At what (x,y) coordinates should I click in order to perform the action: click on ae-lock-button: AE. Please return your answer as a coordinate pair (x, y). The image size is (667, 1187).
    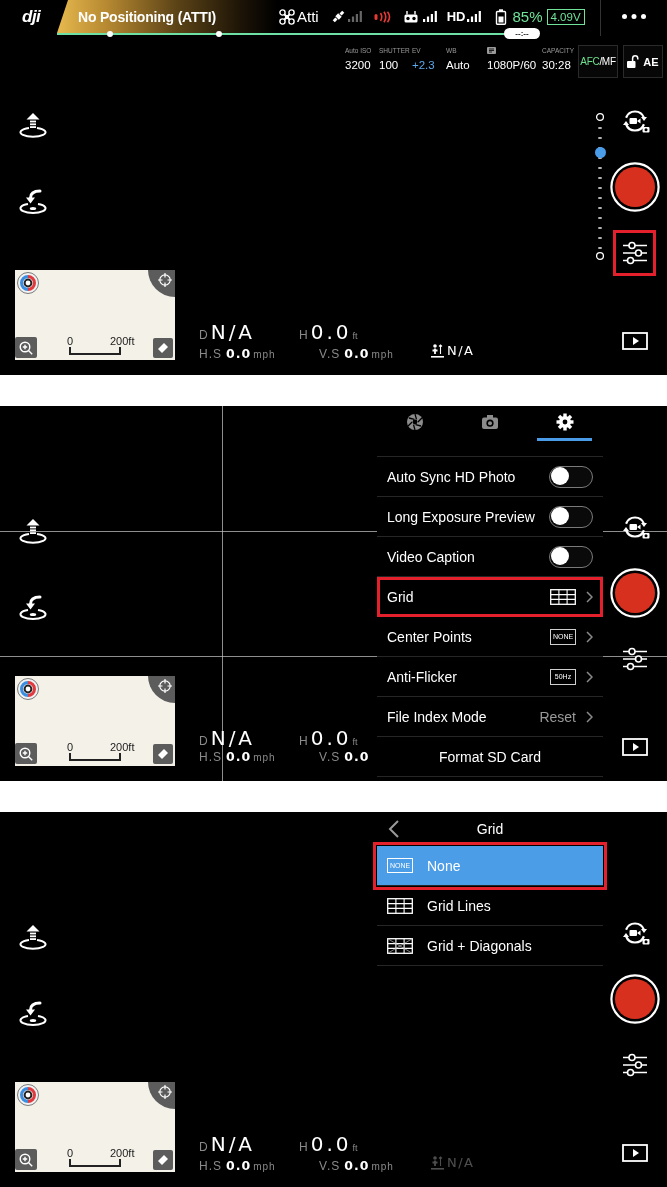
    Looking at the image, I should click on (643, 61).